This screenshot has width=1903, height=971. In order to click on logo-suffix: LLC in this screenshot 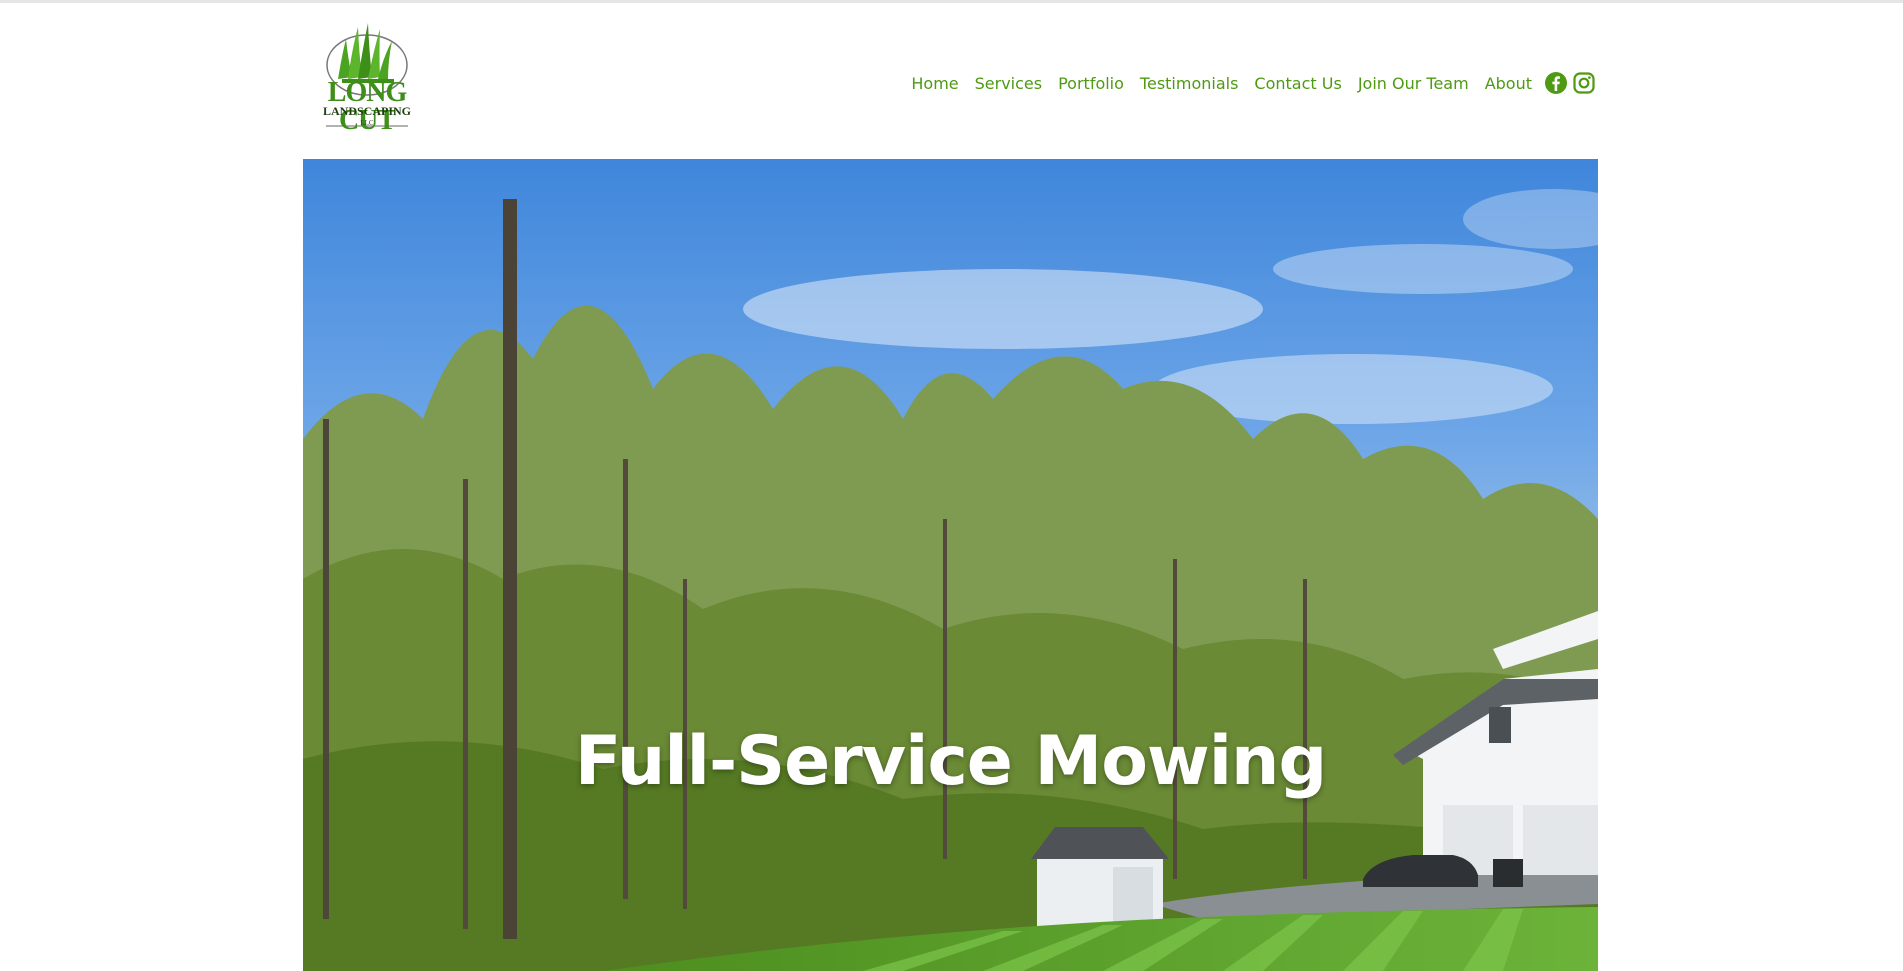, I will do `click(367, 123)`.